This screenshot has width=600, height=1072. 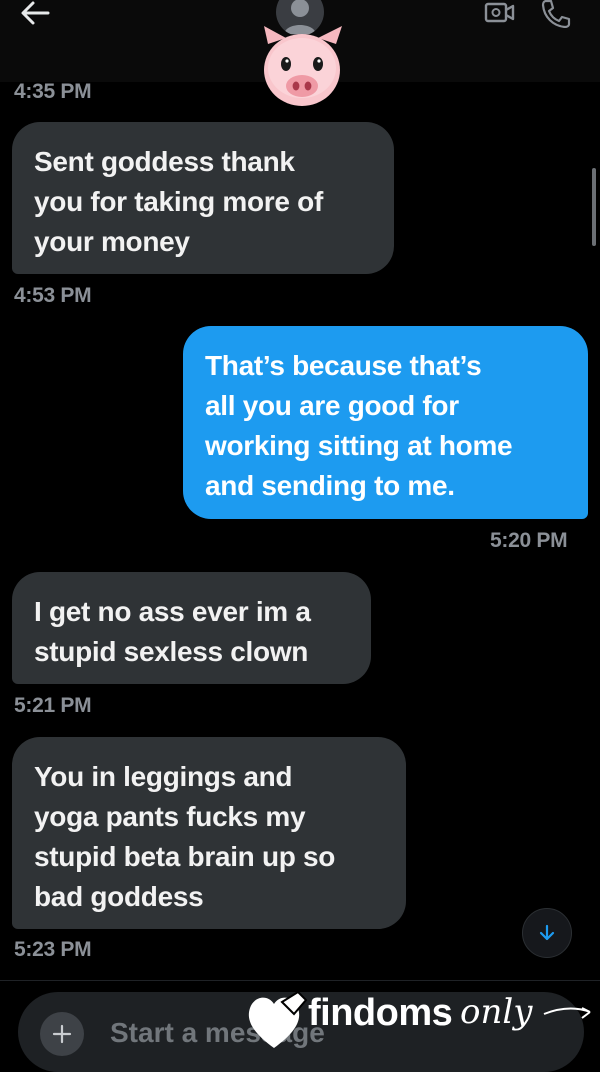 I want to click on message-timestamp: 5:20 PM, so click(x=529, y=540).